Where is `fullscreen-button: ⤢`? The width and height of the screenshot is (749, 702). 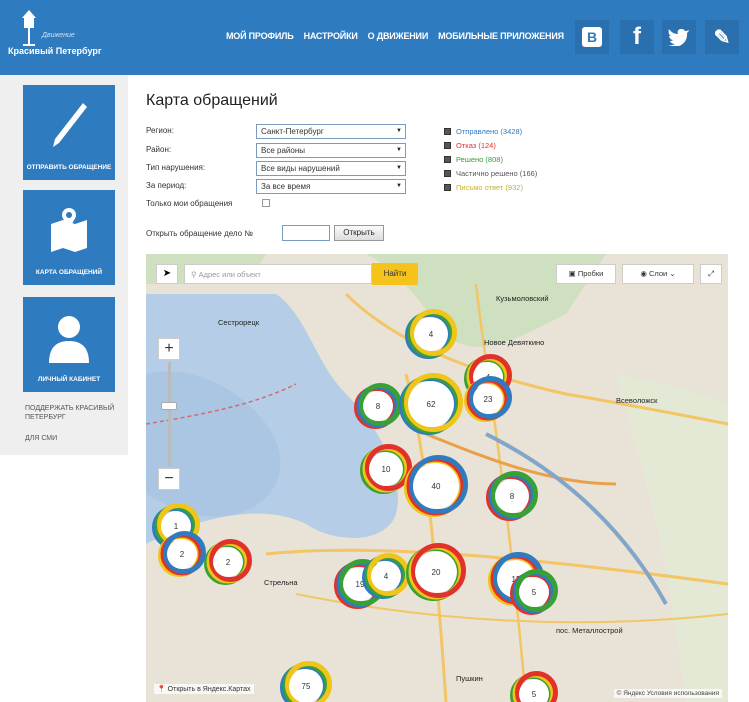
fullscreen-button: ⤢ is located at coordinates (711, 274).